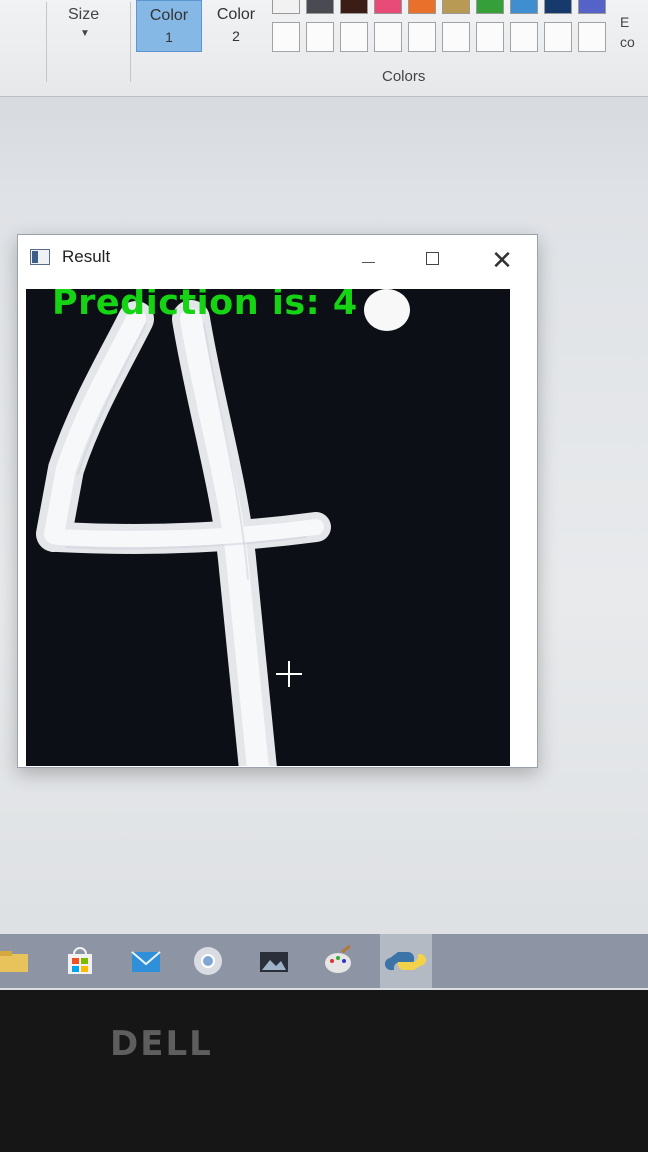  What do you see at coordinates (208, 961) in the screenshot?
I see `chrome-icon` at bounding box center [208, 961].